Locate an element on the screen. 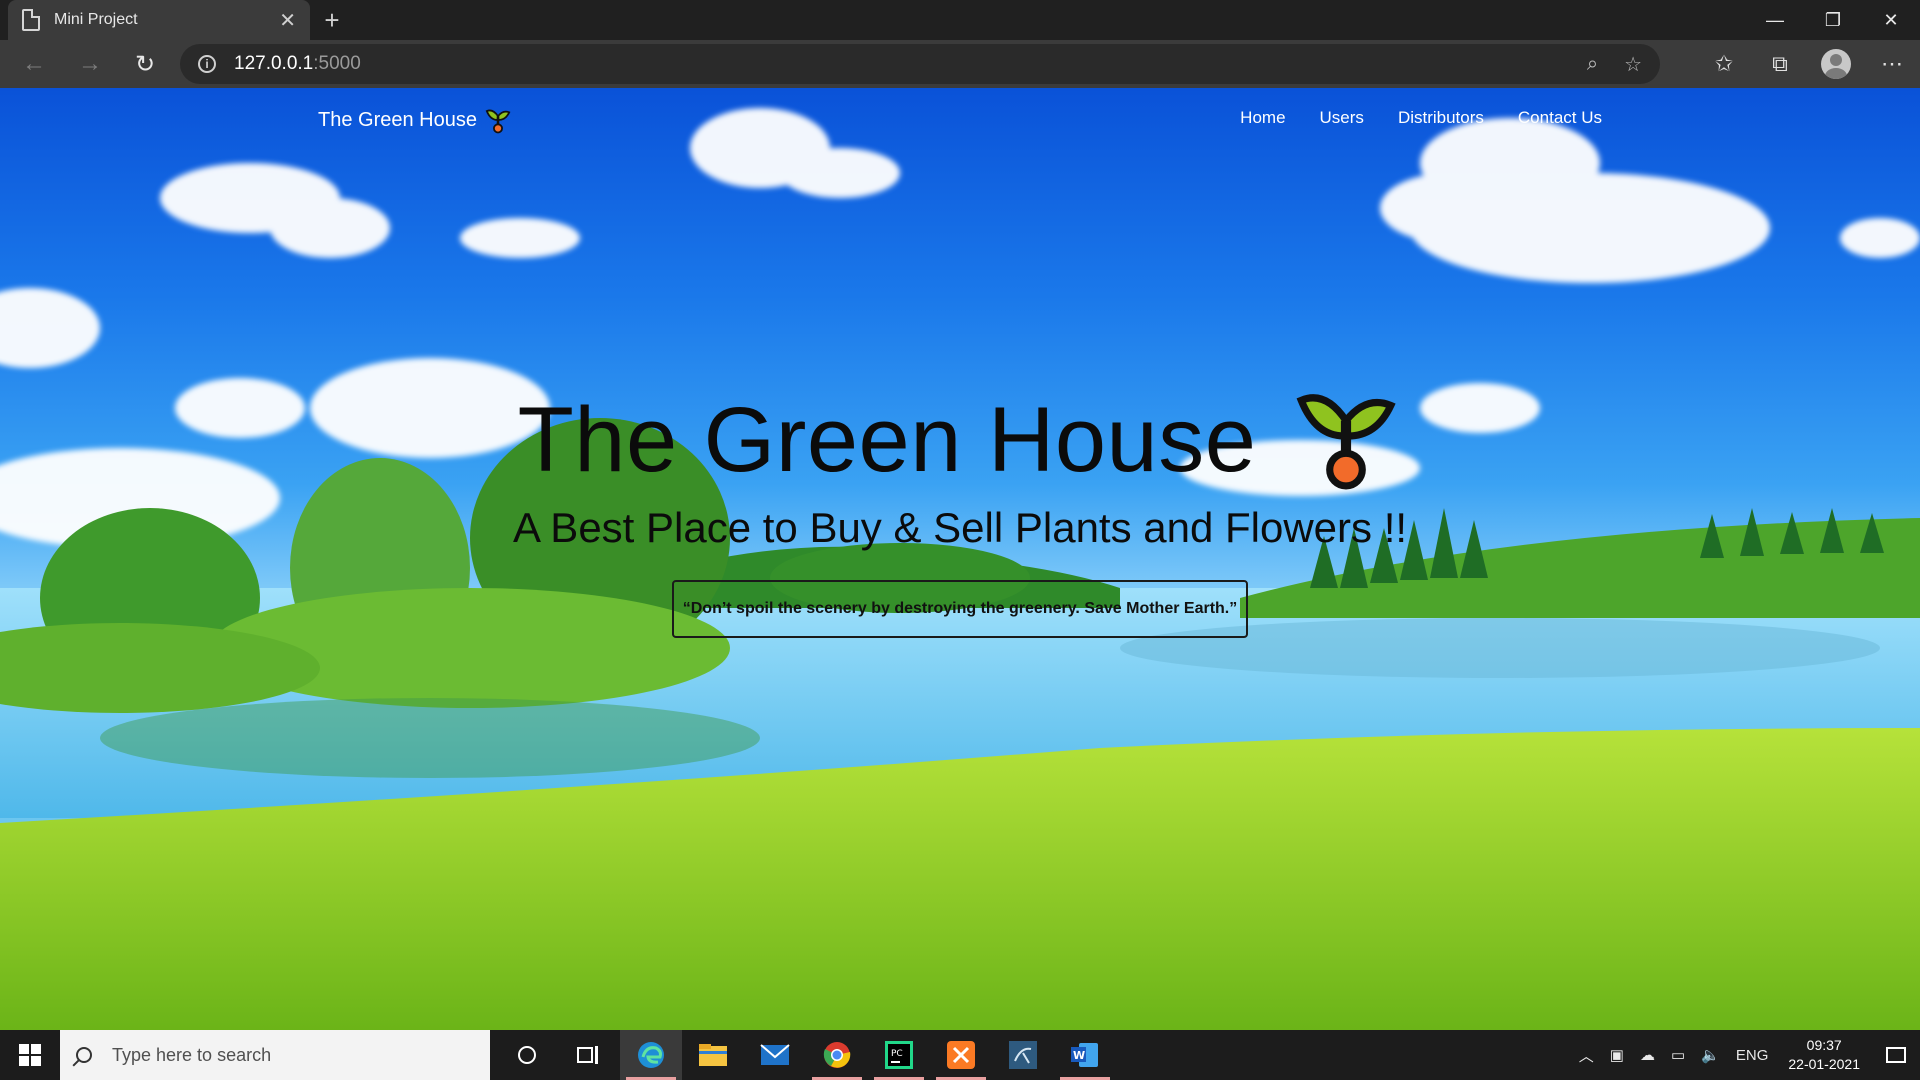 This screenshot has height=1080, width=1920. new-tab-button: + is located at coordinates (332, 20).